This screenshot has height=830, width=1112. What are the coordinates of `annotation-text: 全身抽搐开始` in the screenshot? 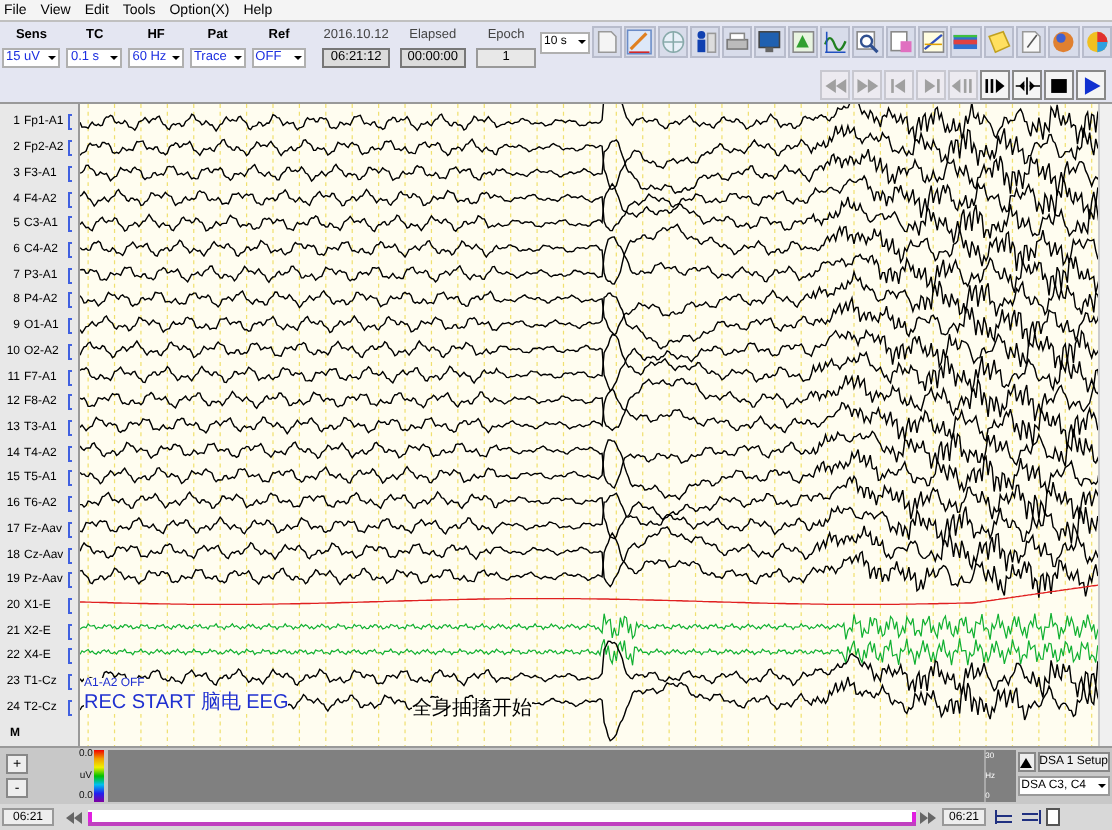 It's located at (472, 709).